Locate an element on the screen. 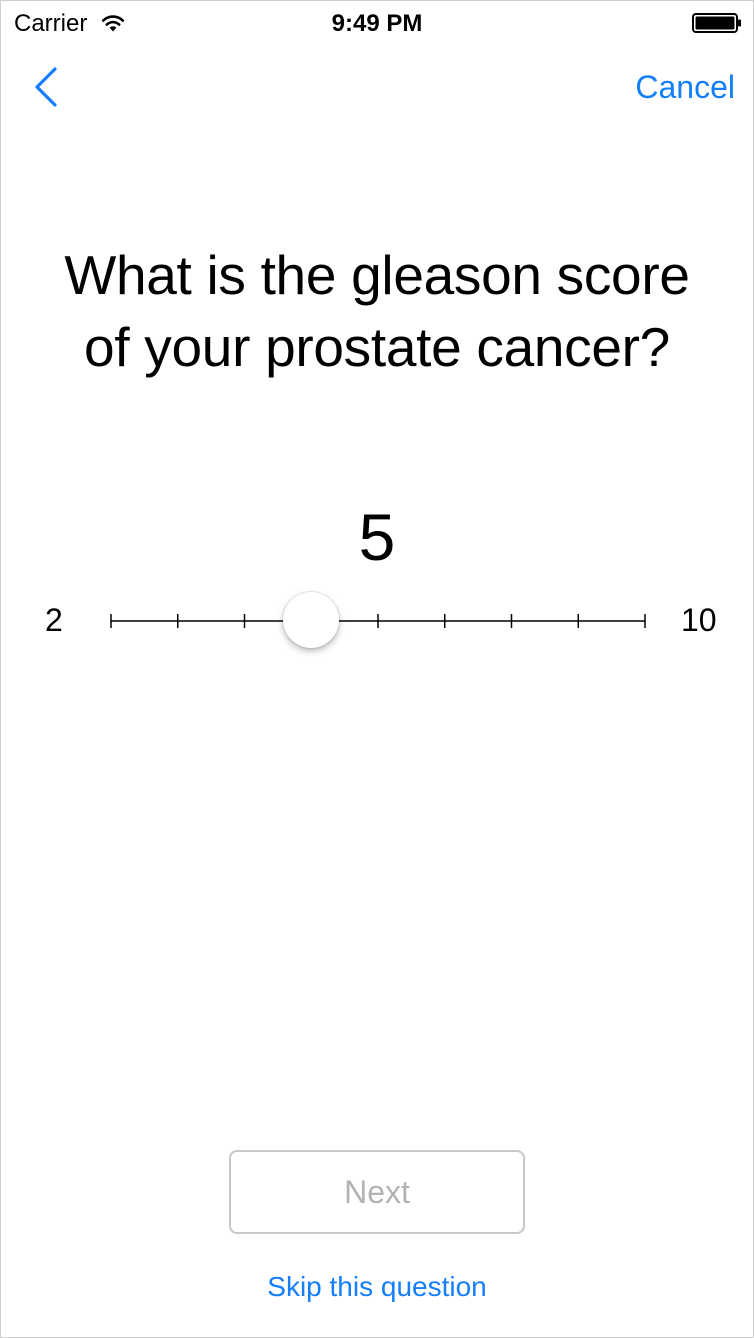  slider-min-label: 2 is located at coordinates (54, 620).